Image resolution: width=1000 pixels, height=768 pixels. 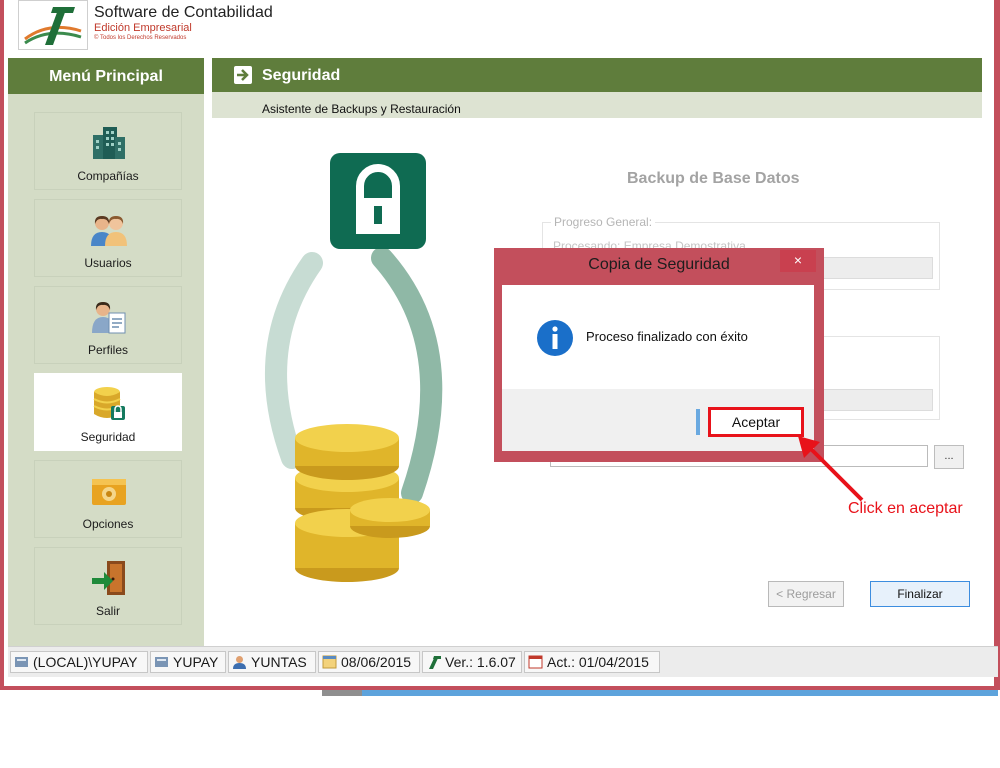 What do you see at coordinates (659, 264) in the screenshot?
I see `dialog-title: Copia de Seguridad` at bounding box center [659, 264].